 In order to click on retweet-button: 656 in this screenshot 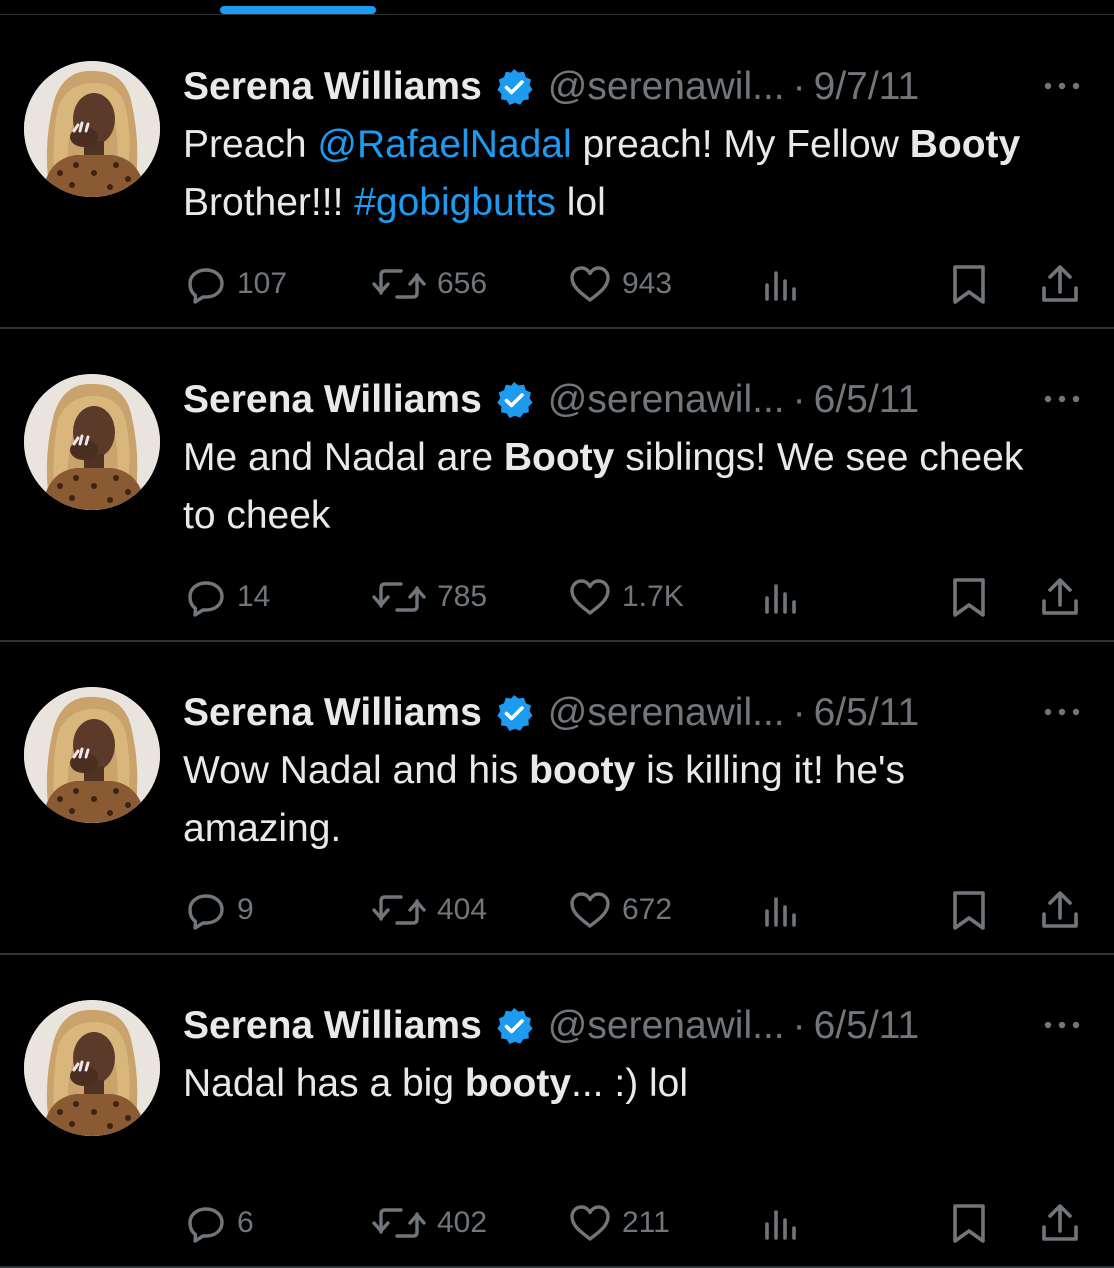, I will do `click(429, 284)`.